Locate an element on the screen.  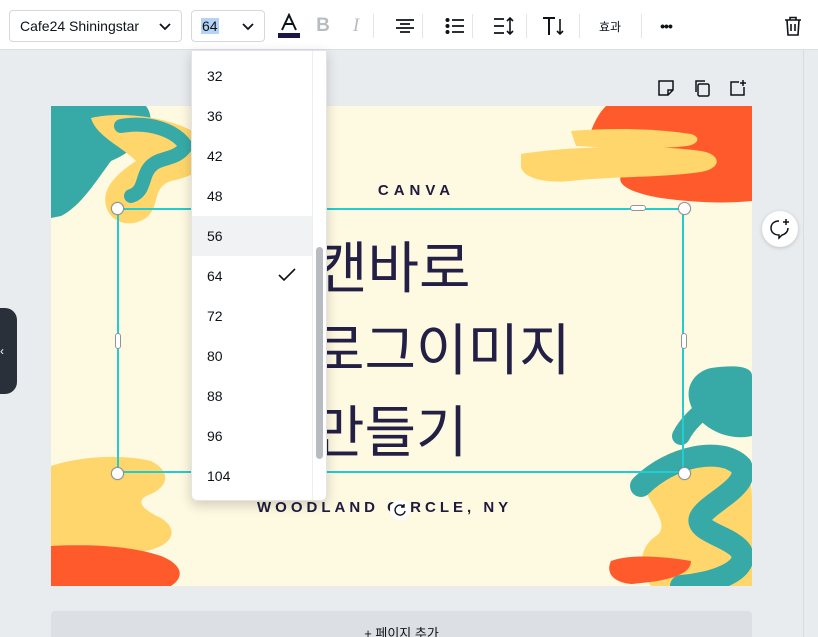
text-color-button is located at coordinates (289, 26).